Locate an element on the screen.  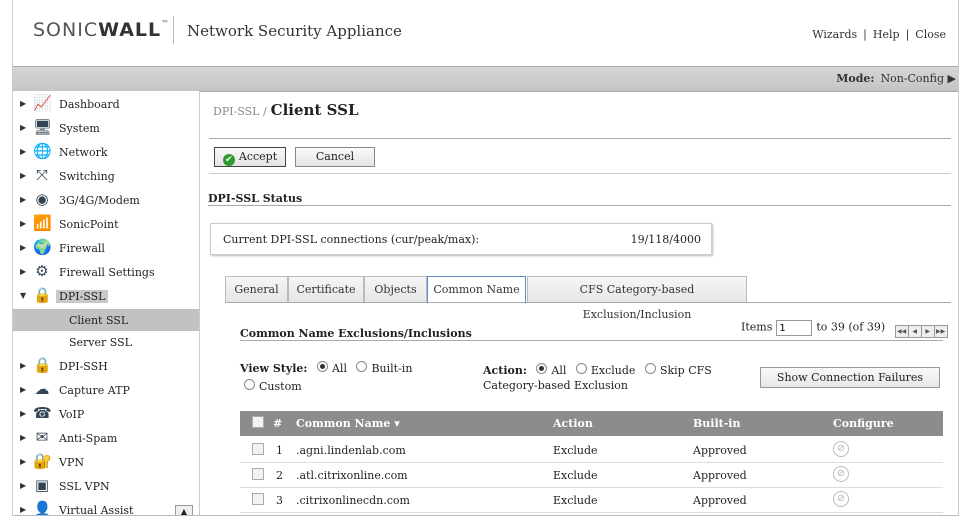
sidebar-subitem-client-ssl: Client SSL is located at coordinates (106, 320).